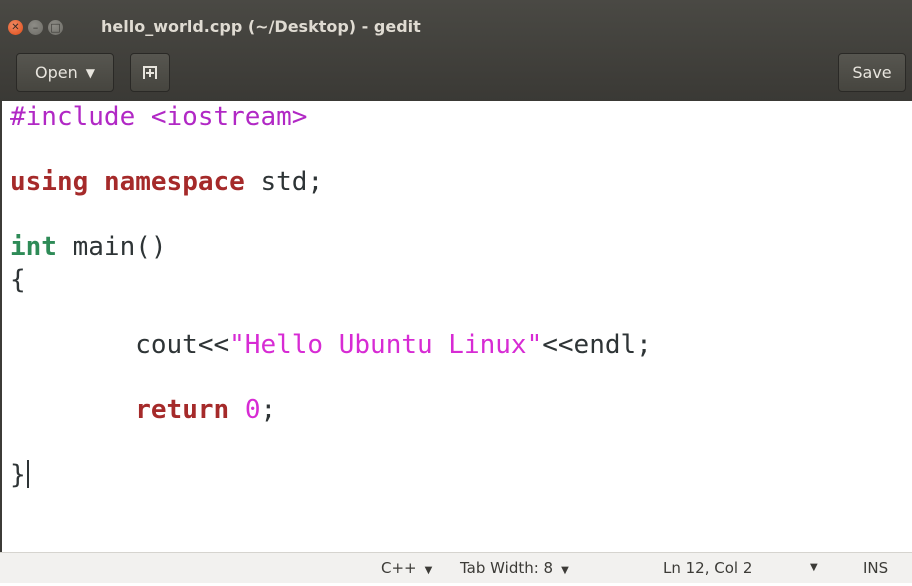 Image resolution: width=912 pixels, height=586 pixels. What do you see at coordinates (56, 72) in the screenshot?
I see `open-button-label: Open` at bounding box center [56, 72].